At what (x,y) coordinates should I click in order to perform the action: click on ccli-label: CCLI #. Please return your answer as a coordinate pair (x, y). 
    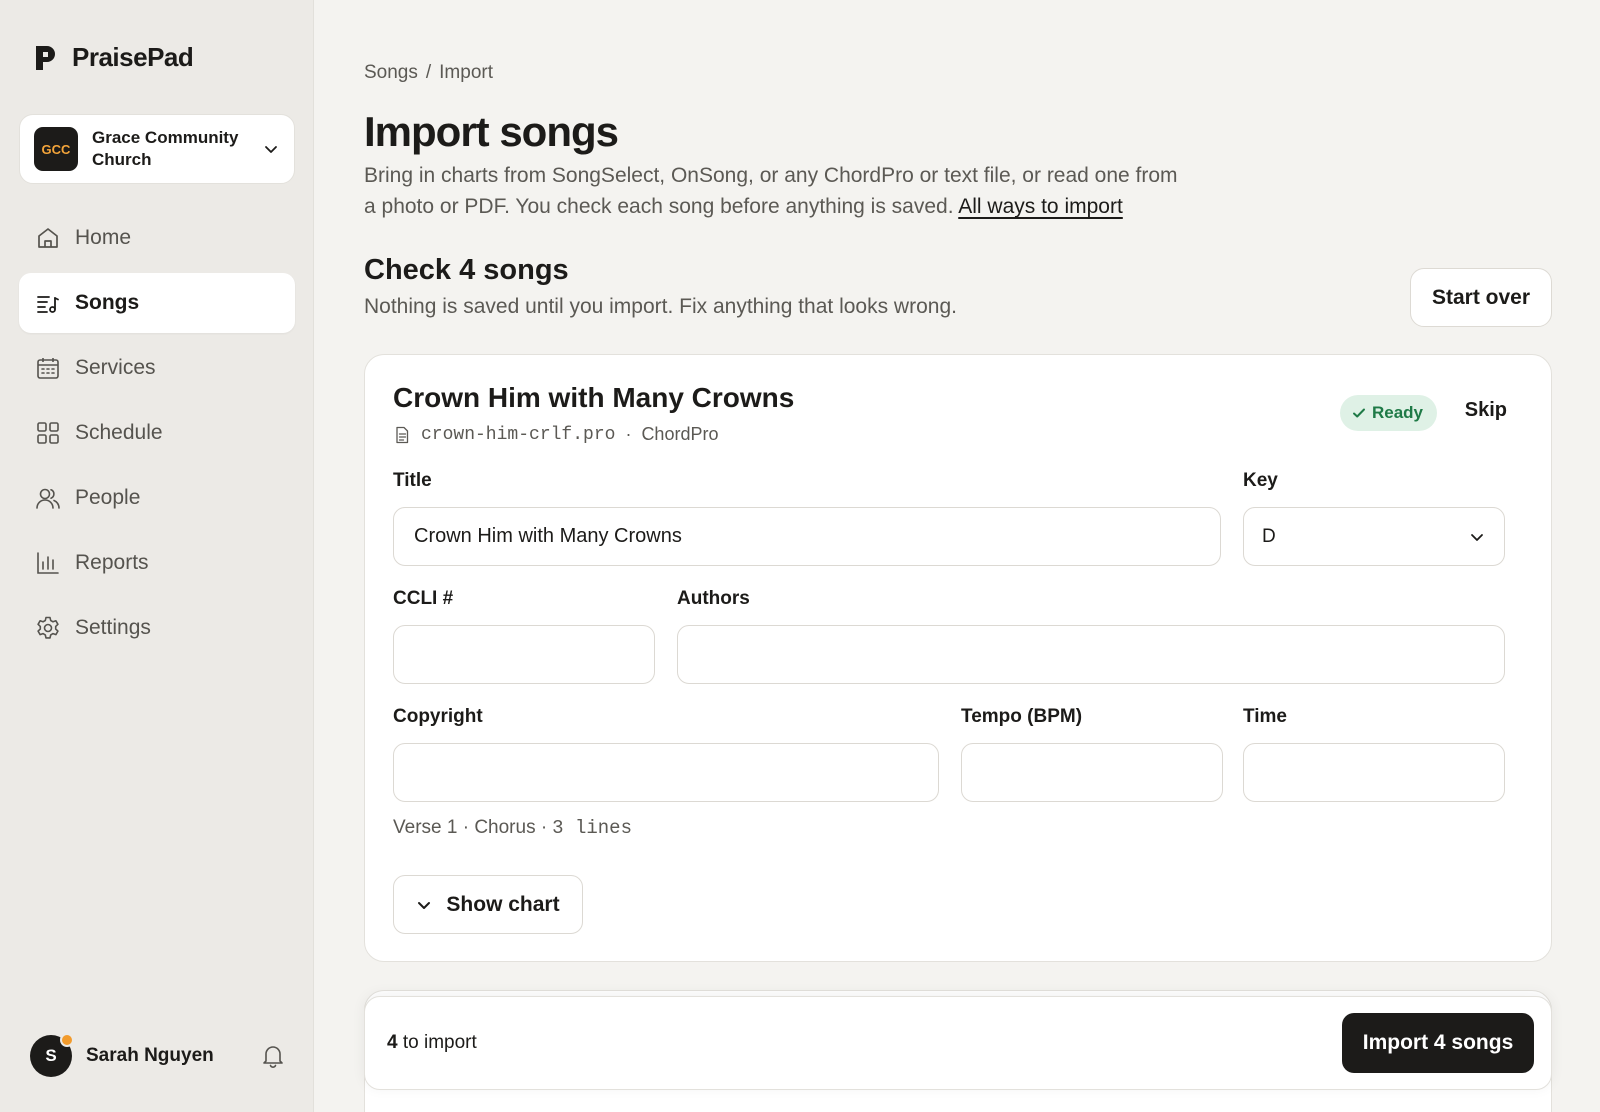
    Looking at the image, I should click on (423, 598).